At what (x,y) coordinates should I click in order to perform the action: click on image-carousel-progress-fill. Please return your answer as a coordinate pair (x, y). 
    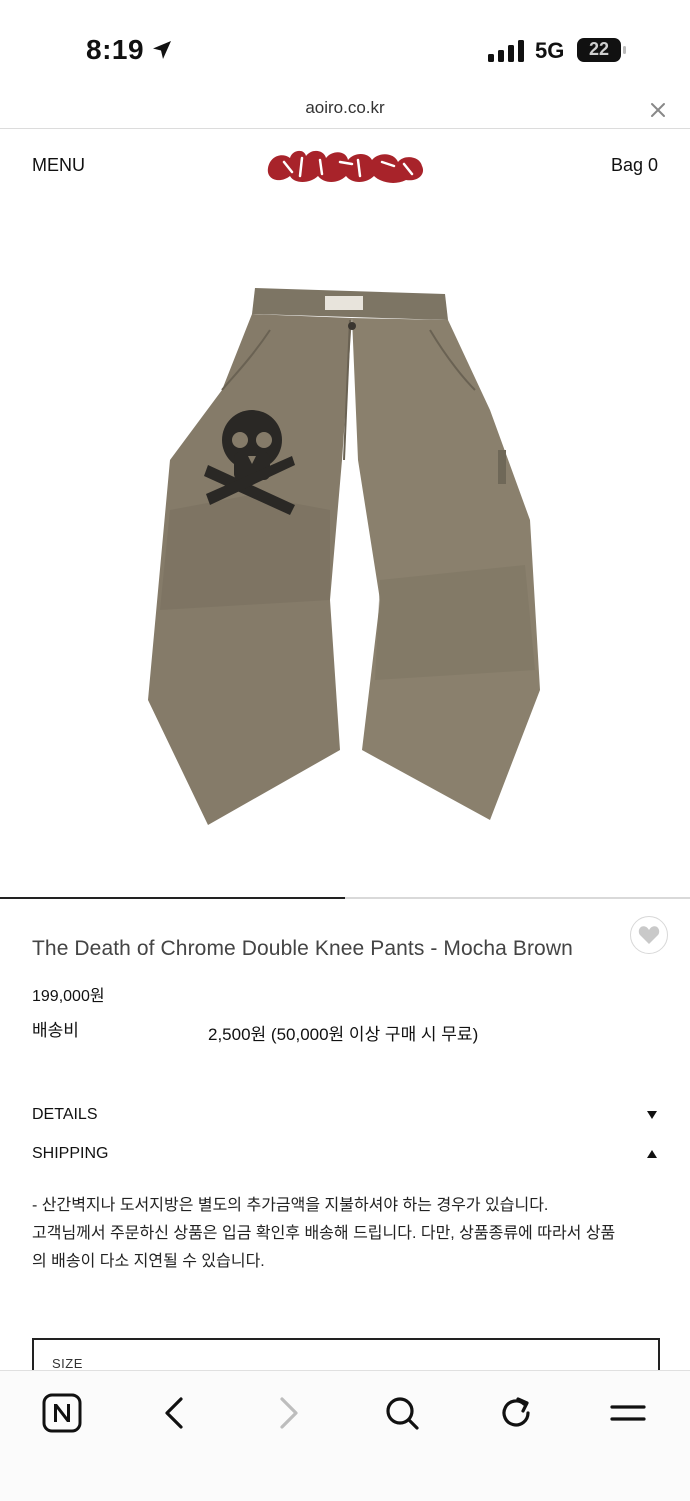
    Looking at the image, I should click on (172, 898).